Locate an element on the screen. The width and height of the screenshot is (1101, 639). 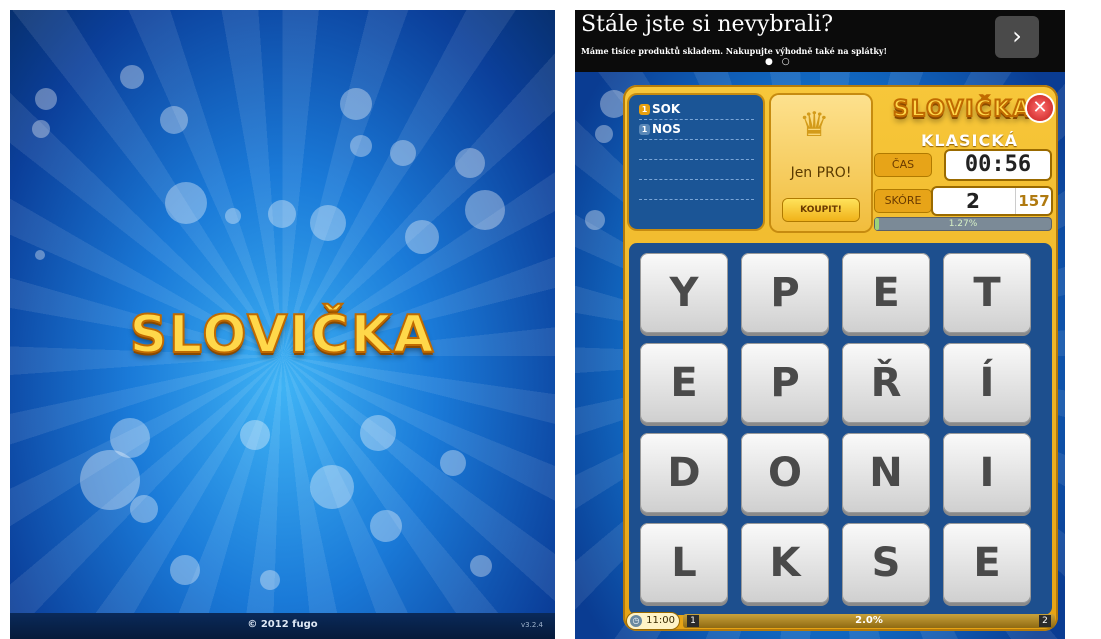
version-text: v3.2.4 is located at coordinates (532, 625).